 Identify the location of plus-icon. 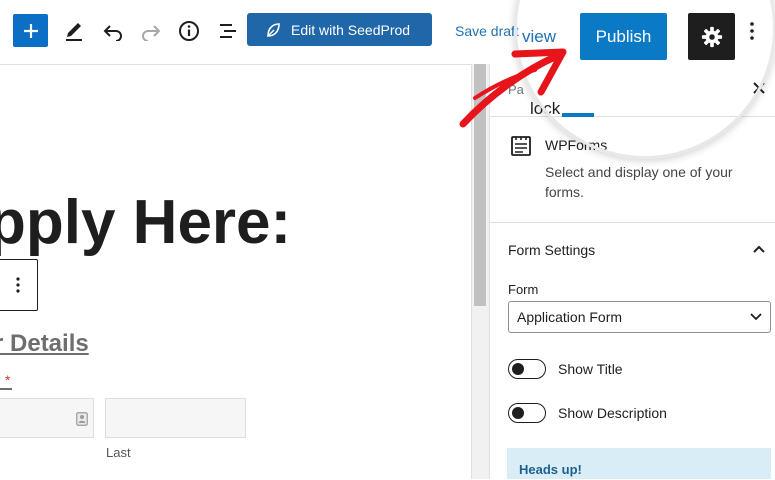
(30, 30).